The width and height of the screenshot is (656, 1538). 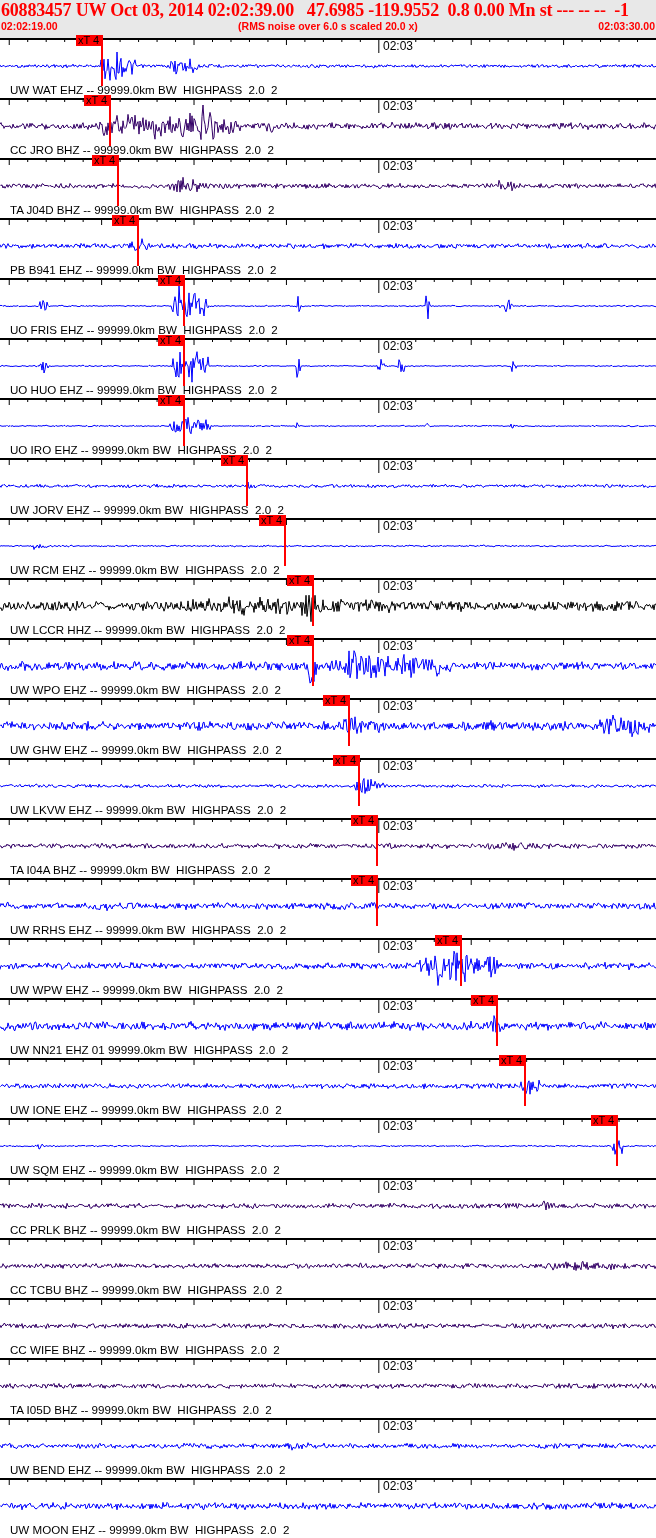 What do you see at coordinates (626, 26) in the screenshot?
I see `end-time: 02:03:30.00` at bounding box center [626, 26].